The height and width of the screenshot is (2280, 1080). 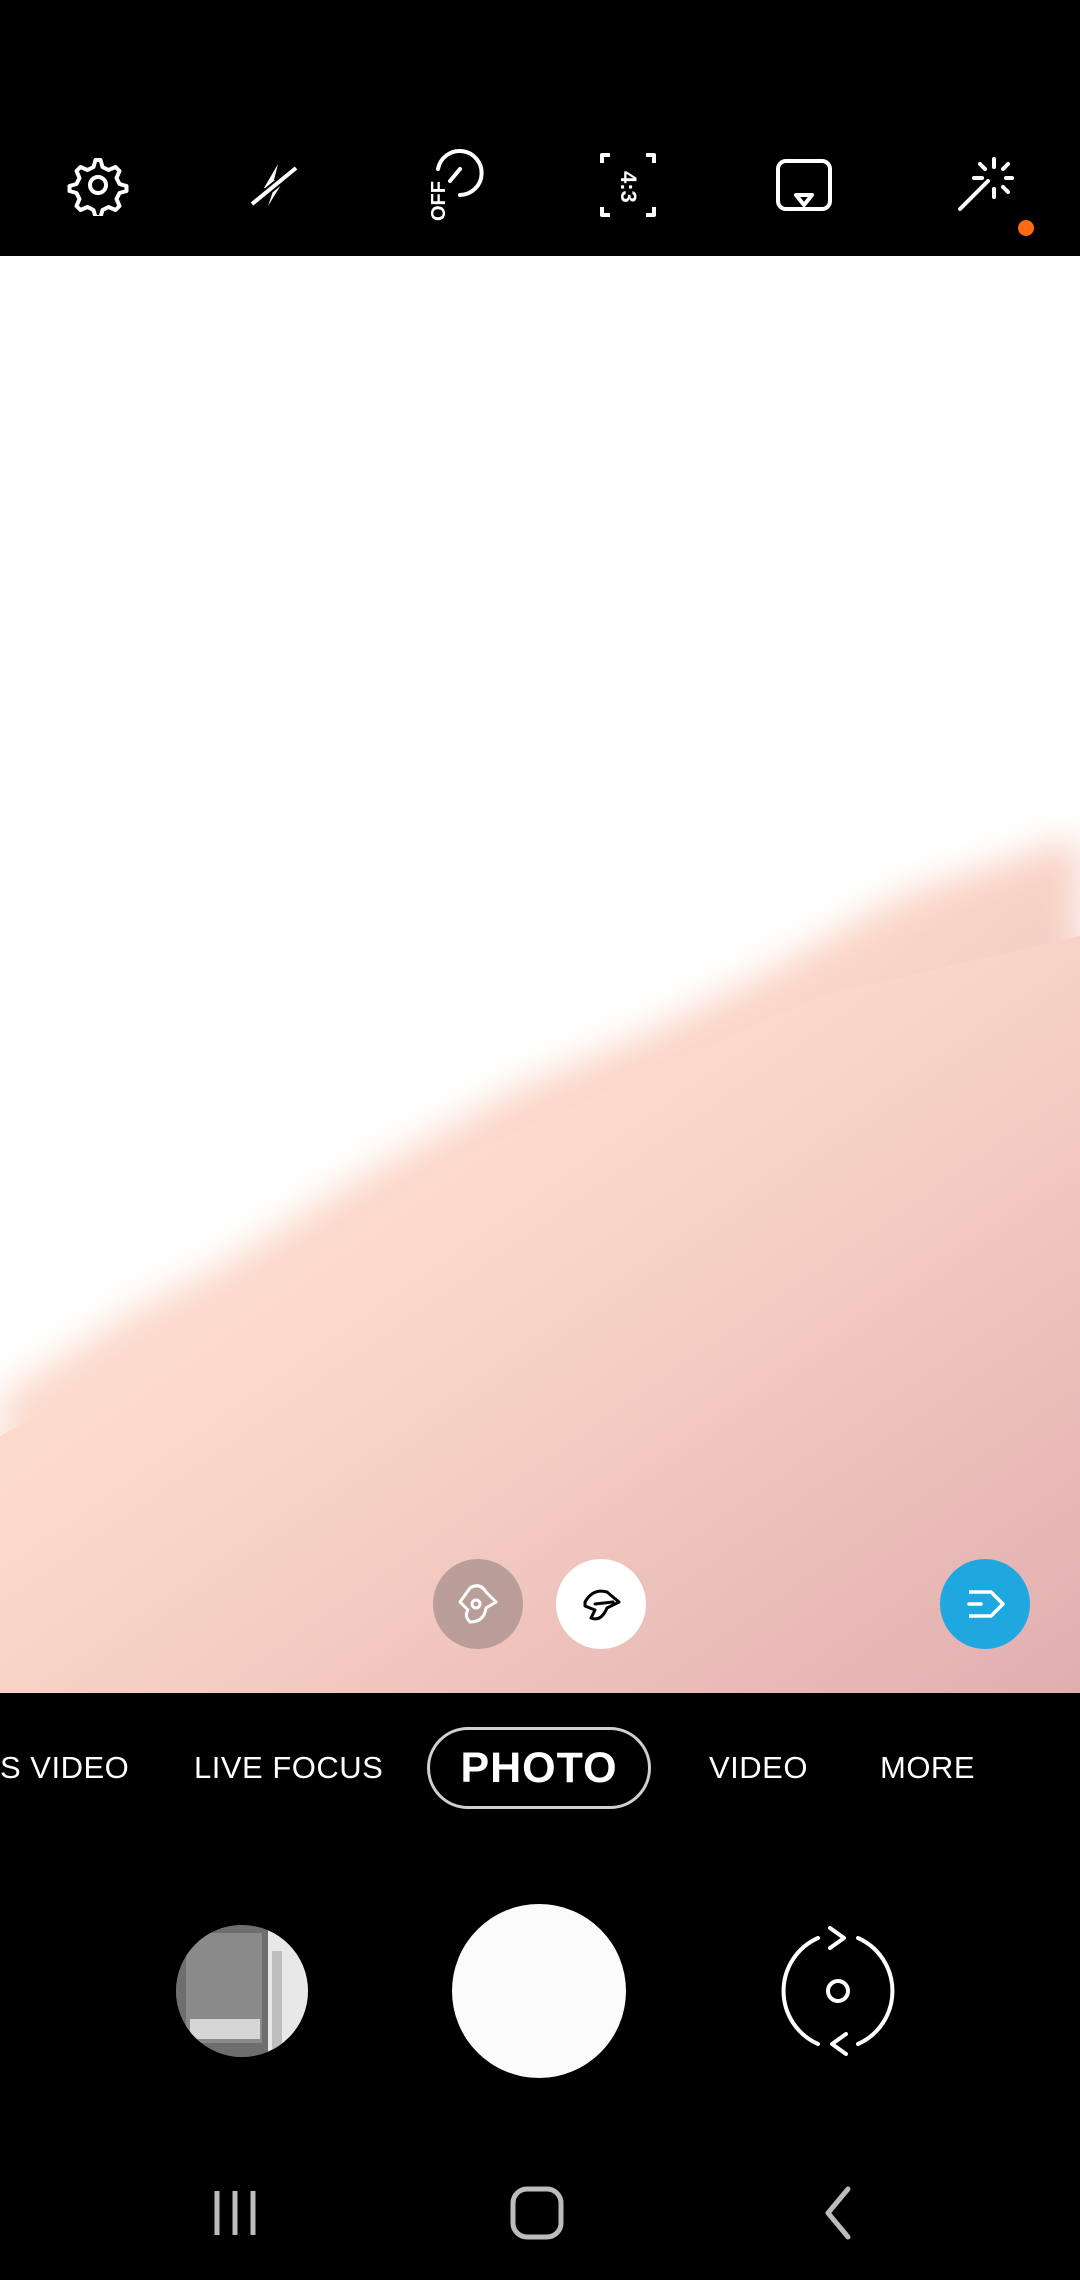 I want to click on shutter-button, so click(x=539, y=1991).